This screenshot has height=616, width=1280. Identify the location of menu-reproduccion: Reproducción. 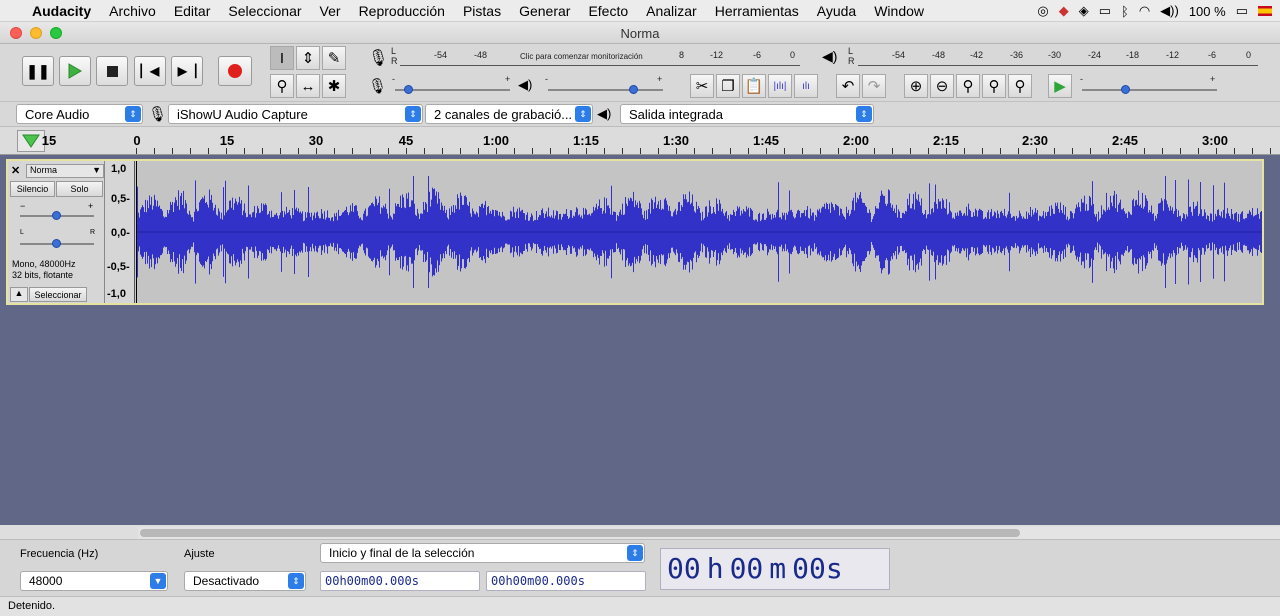
(402, 11).